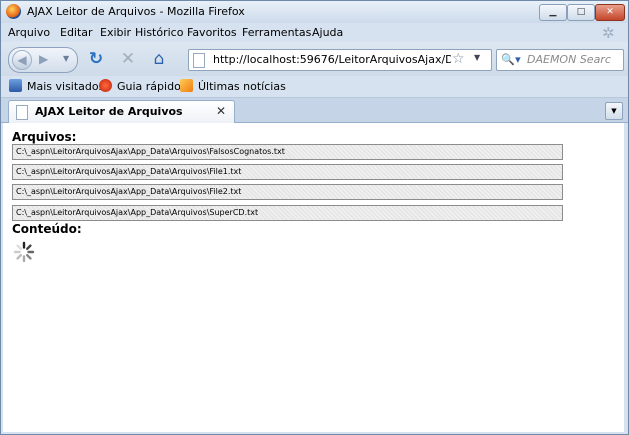 This screenshot has height=435, width=629. What do you see at coordinates (13, 11) in the screenshot?
I see `firefox-logo-icon` at bounding box center [13, 11].